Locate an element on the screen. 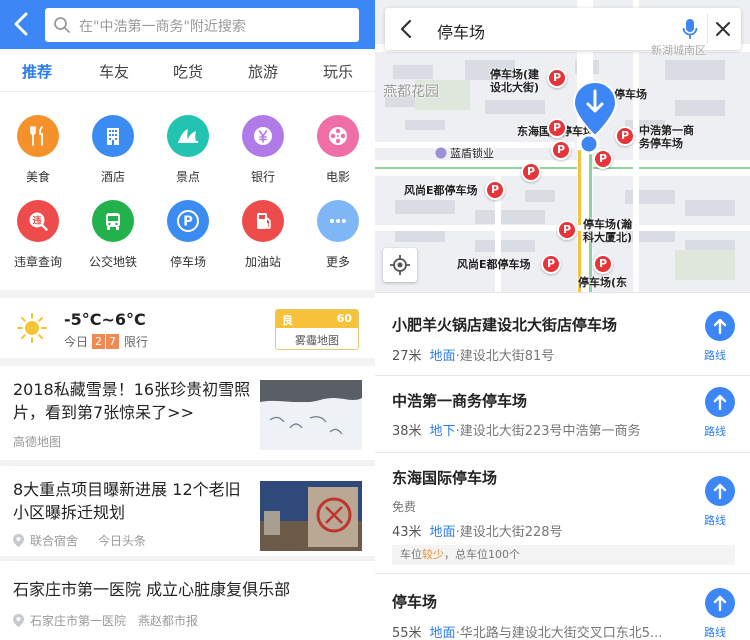  nearby-search-input: 在"中浩第一商务"附近搜索 is located at coordinates (202, 25).